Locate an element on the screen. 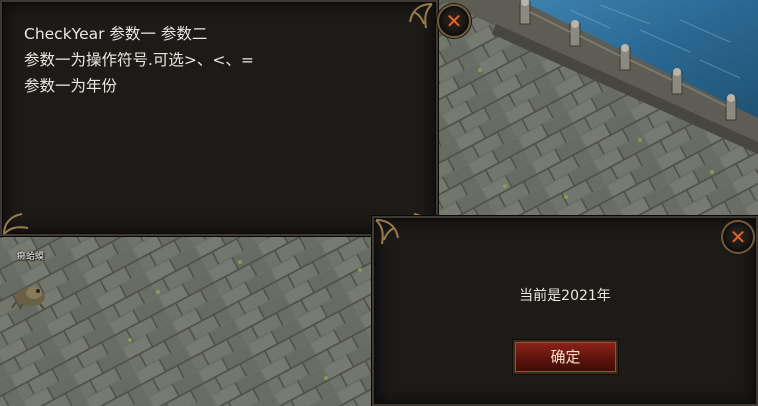 The height and width of the screenshot is (406, 758). npc-name-label: 癞蛤蟆 is located at coordinates (31, 257).